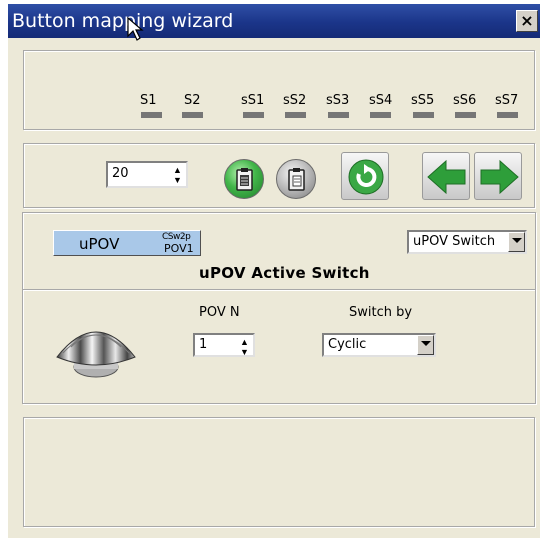  I want to click on switch-indicator-ss1, so click(253, 115).